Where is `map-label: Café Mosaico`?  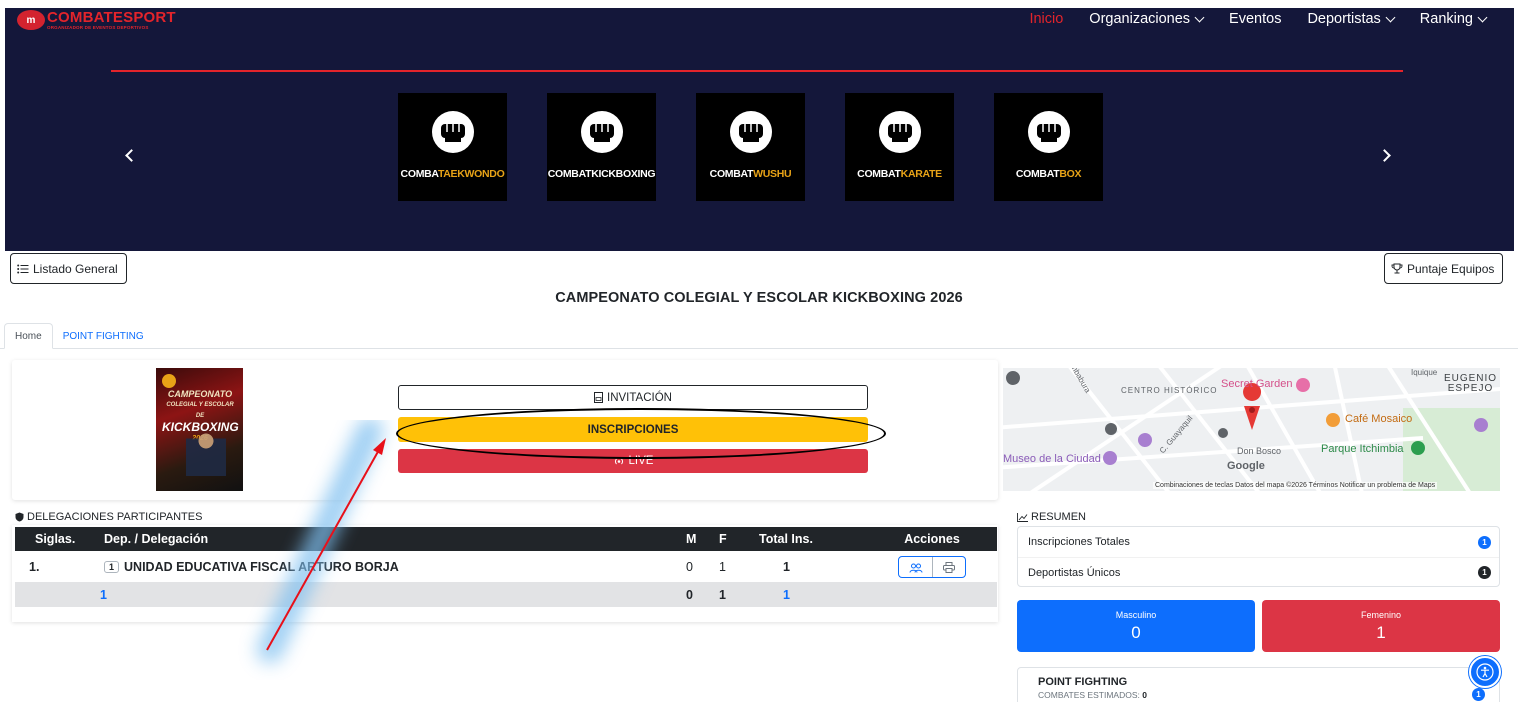
map-label: Café Mosaico is located at coordinates (1379, 419).